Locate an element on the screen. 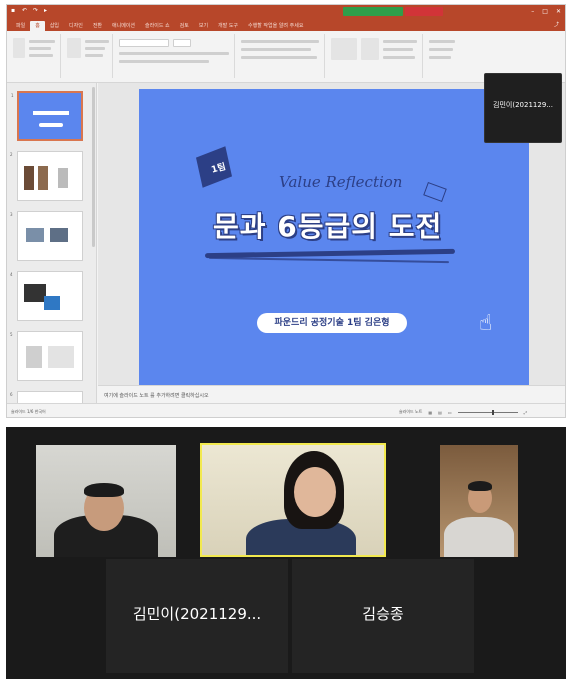  pointing-hand-icon: ☝ is located at coordinates (486, 323).